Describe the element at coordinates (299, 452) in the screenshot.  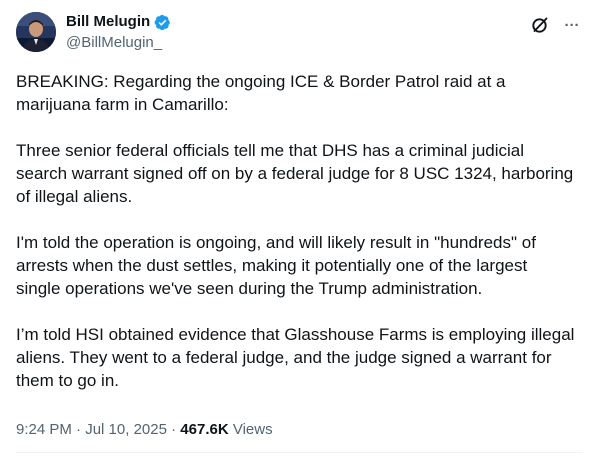
I see `divider` at that location.